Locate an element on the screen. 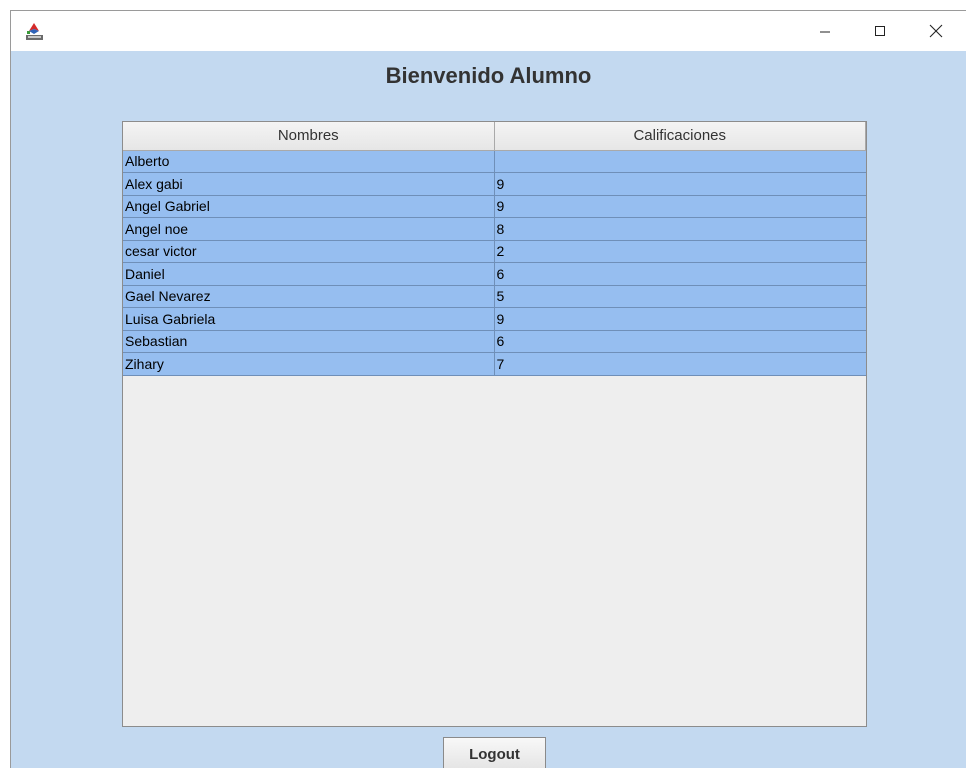 The height and width of the screenshot is (768, 966). table-row: Alberto is located at coordinates (494, 161).